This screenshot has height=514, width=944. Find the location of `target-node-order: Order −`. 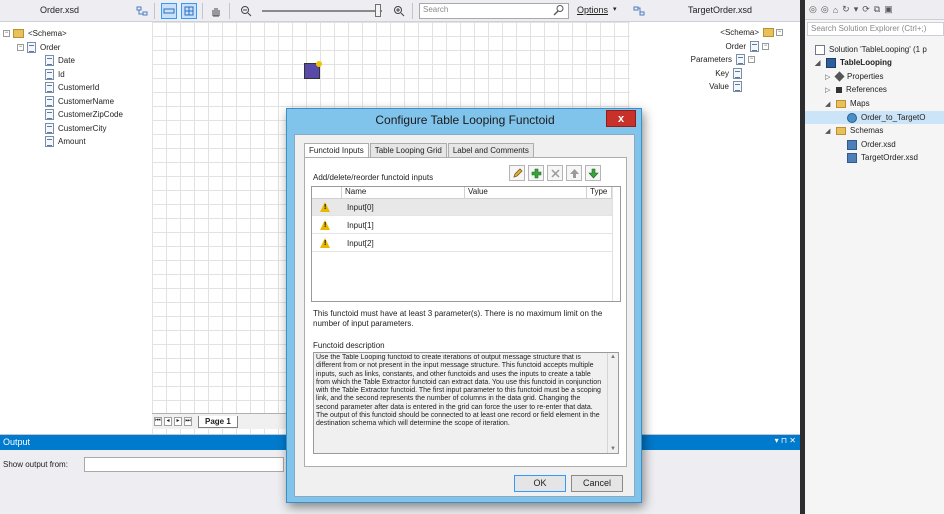

target-node-order: Order − is located at coordinates (749, 46).